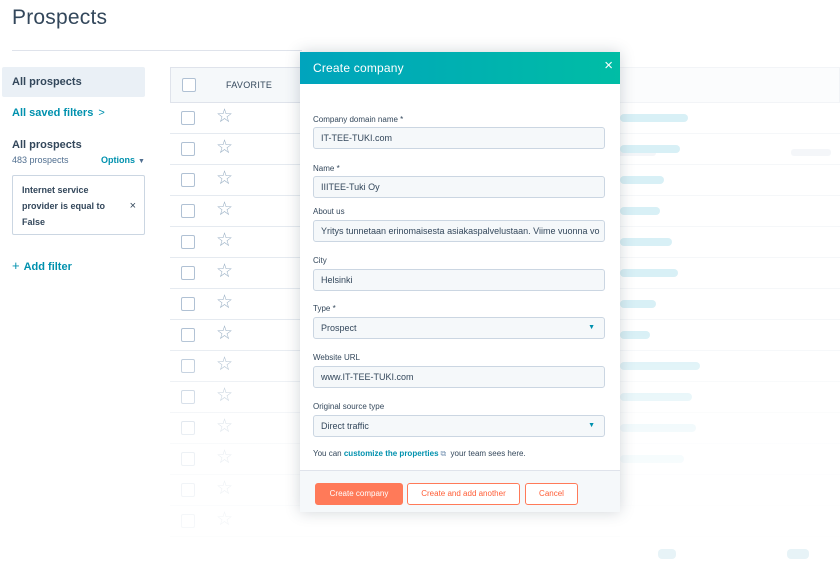  I want to click on chevron-right-icon: >, so click(101, 113).